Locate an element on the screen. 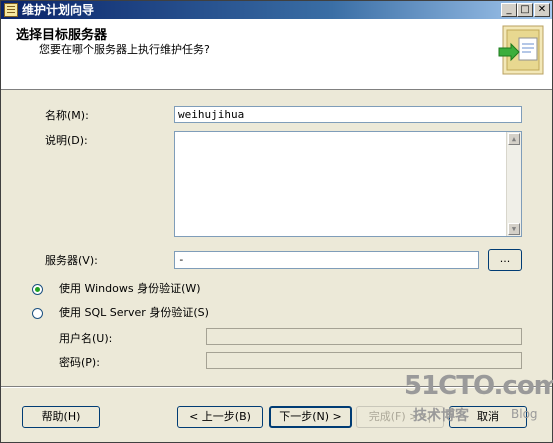 This screenshot has width=553, height=443. scroll-down-icon: ▼ is located at coordinates (514, 229).